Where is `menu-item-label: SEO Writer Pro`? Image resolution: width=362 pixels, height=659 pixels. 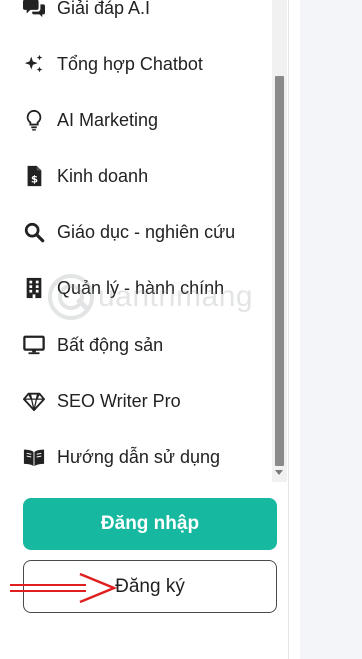
menu-item-label: SEO Writer Pro is located at coordinates (119, 400).